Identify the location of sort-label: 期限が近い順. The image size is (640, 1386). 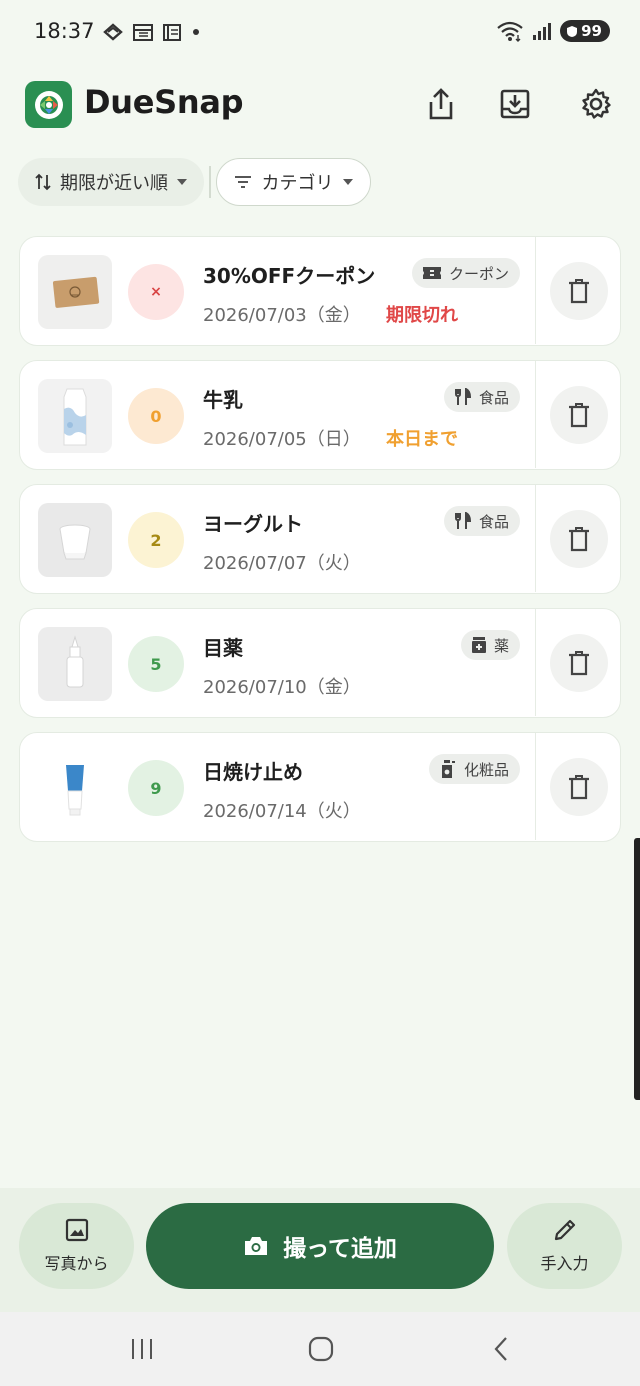
(114, 183).